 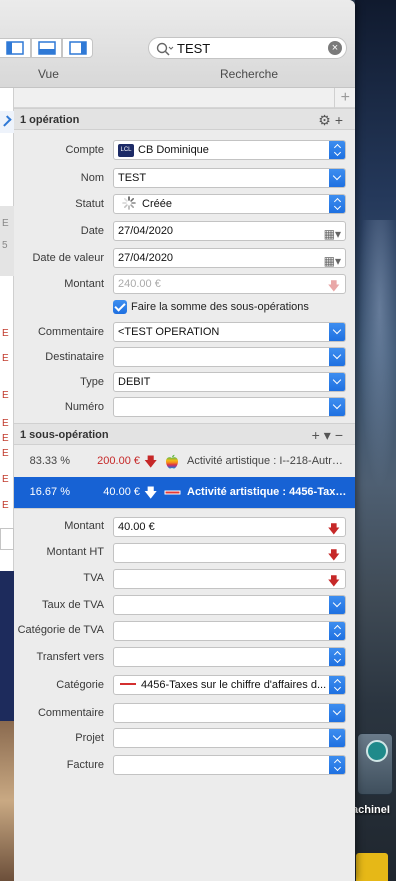 I want to click on list-image-block, so click(x=7, y=646).